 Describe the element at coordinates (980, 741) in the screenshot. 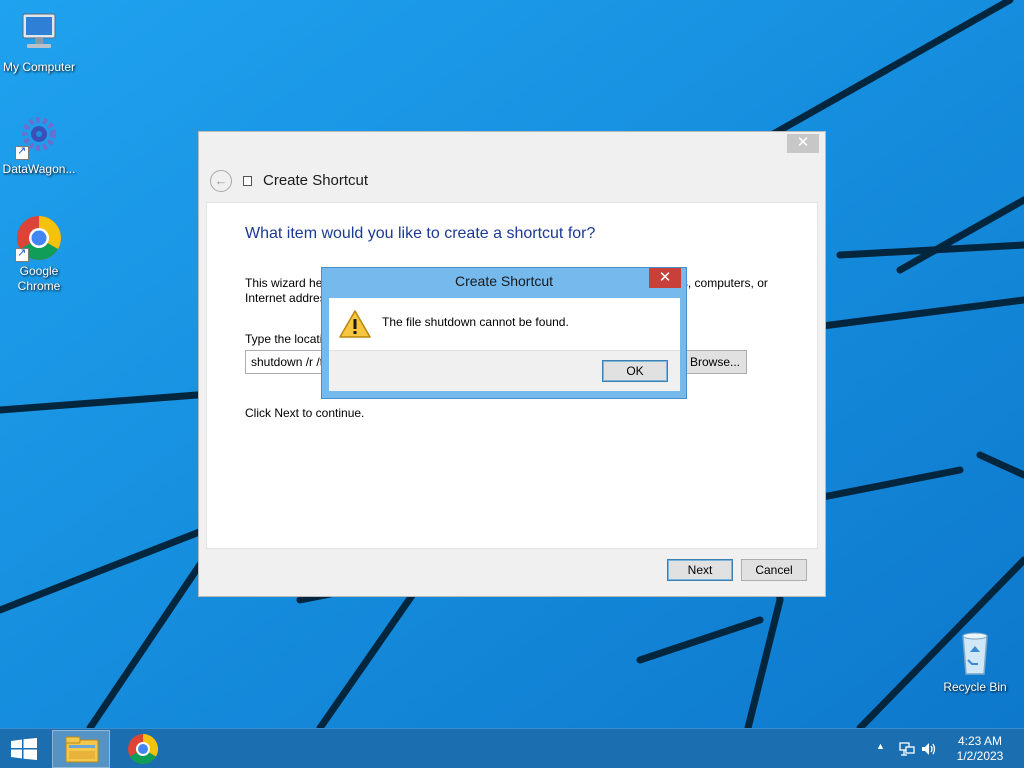

I see `clock-time: 4:23 AM` at that location.